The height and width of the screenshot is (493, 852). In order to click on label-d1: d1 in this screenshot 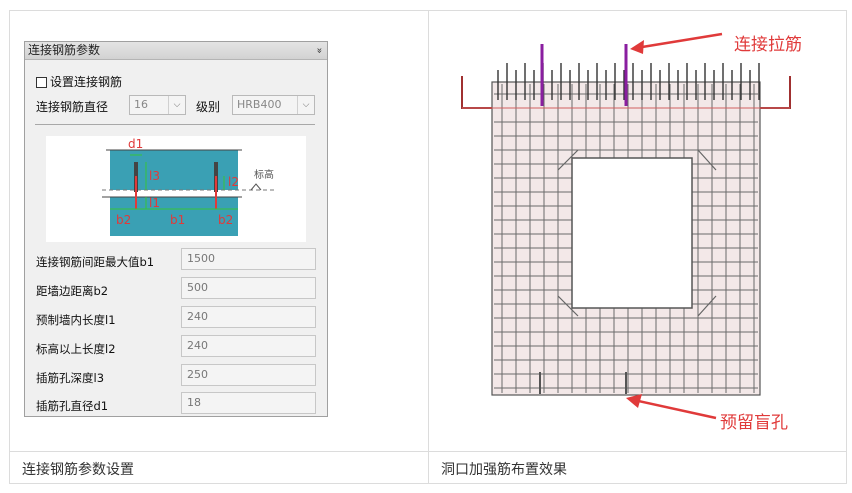, I will do `click(135, 144)`.